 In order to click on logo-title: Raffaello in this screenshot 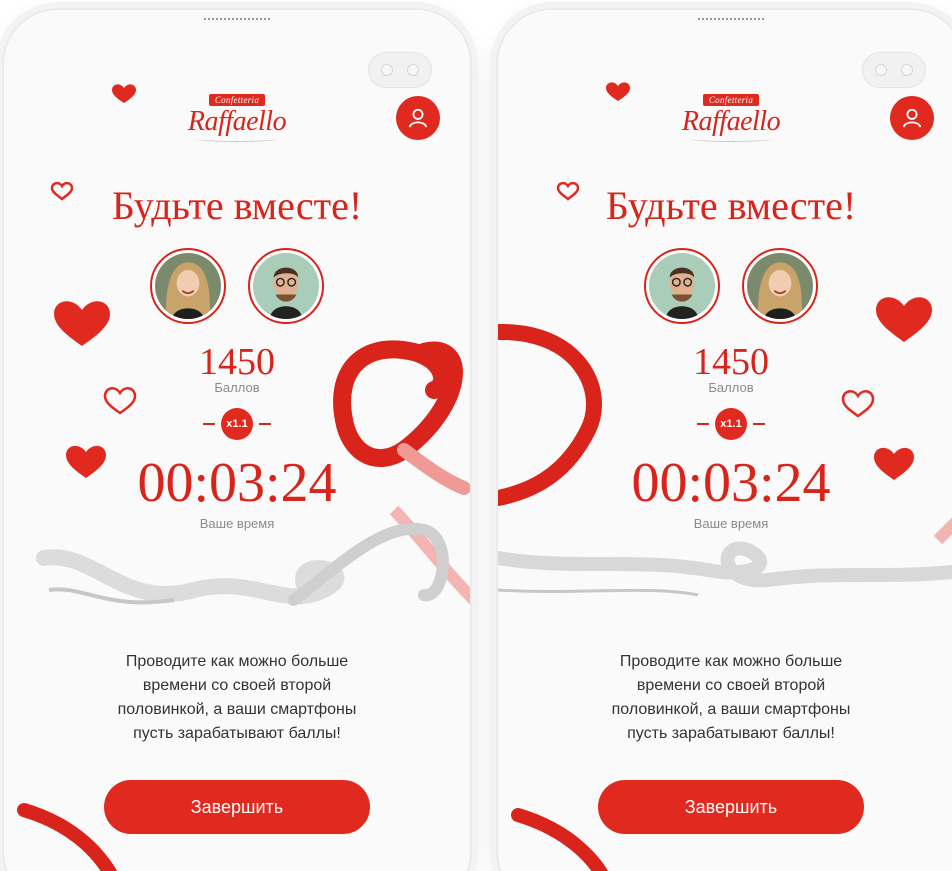, I will do `click(731, 121)`.